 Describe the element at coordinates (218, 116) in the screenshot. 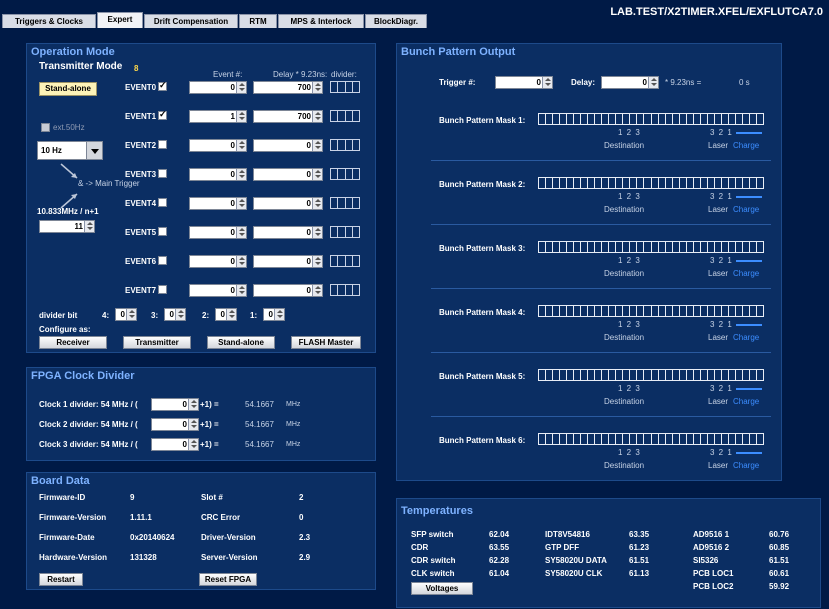

I see `event-number-spinner: 1` at that location.